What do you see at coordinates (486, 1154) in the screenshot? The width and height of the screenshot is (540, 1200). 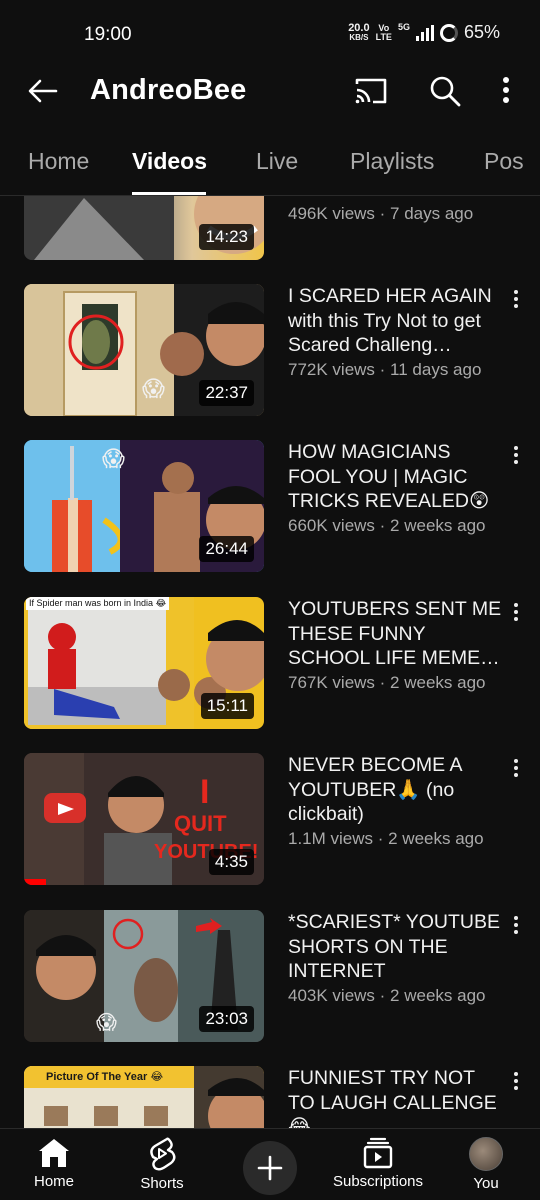 I see `avatar` at bounding box center [486, 1154].